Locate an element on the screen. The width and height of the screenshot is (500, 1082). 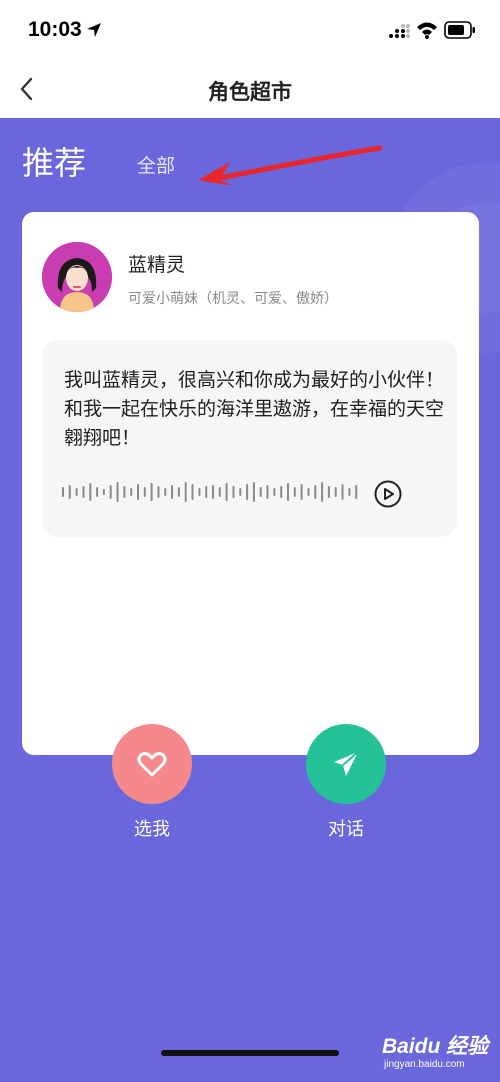
wifi-icon is located at coordinates (427, 30).